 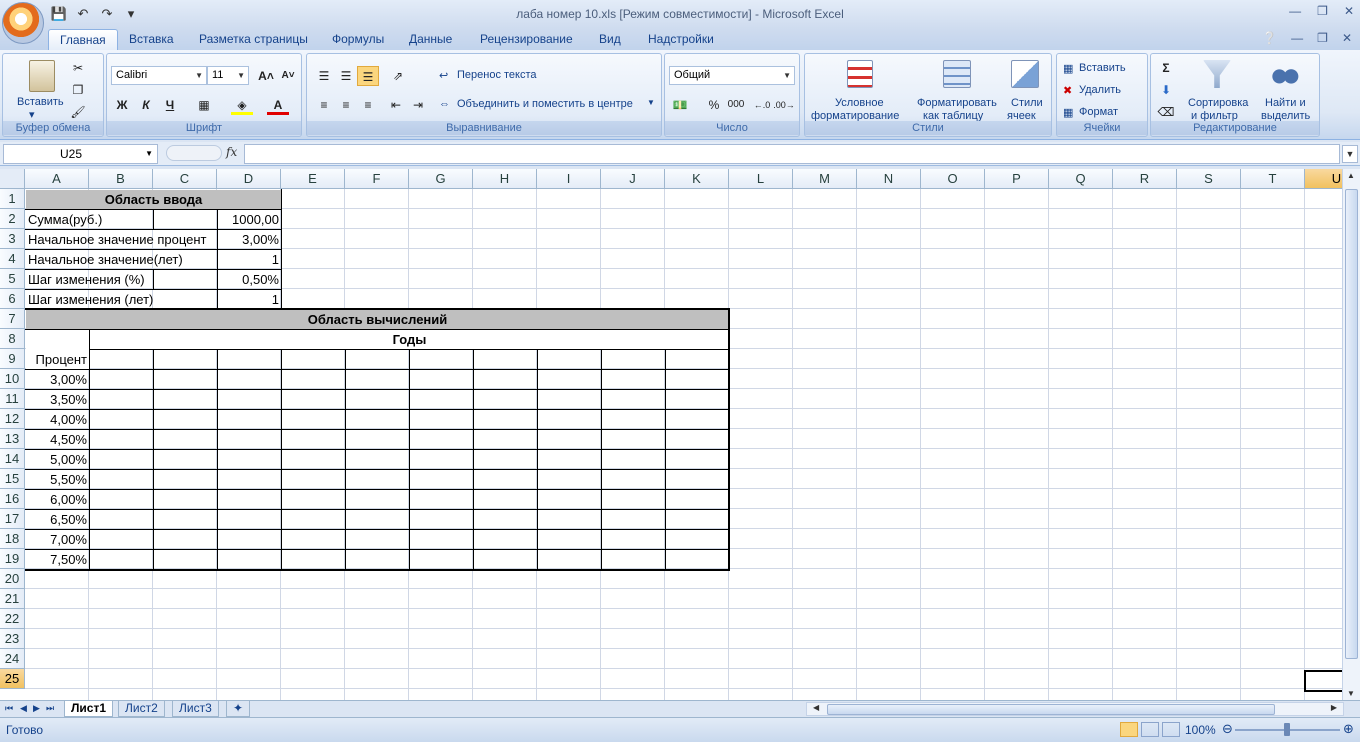 I want to click on next-sheet-icon: ▶, so click(x=36, y=708).